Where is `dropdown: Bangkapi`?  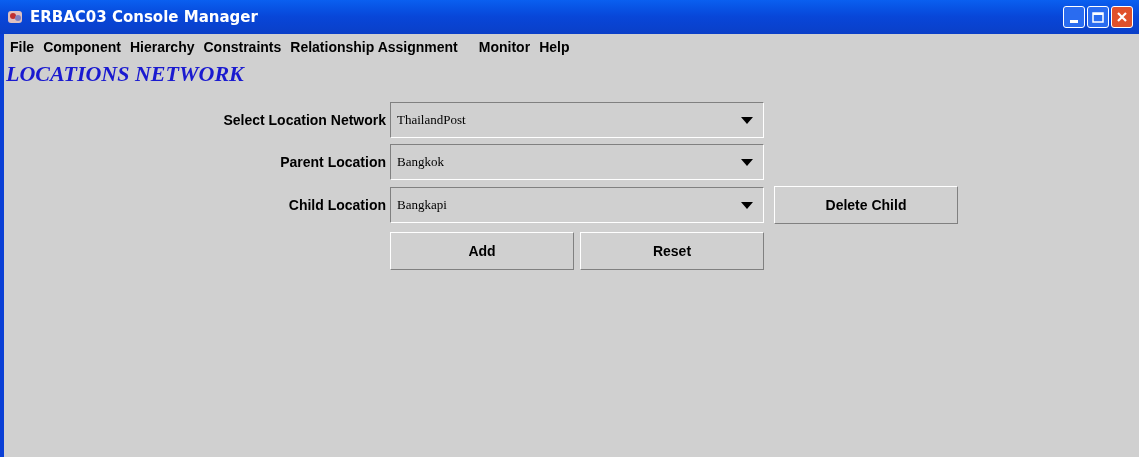
dropdown: Bangkapi is located at coordinates (577, 205).